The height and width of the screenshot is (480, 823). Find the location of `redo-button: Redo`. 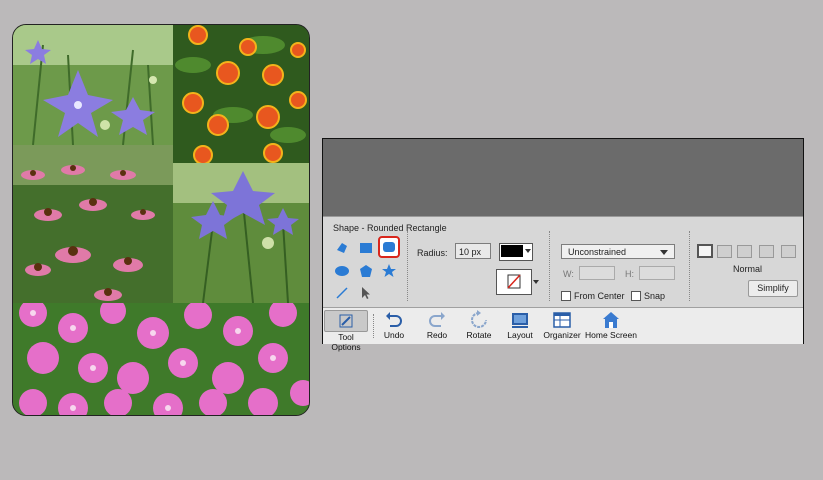

redo-button: Redo is located at coordinates (437, 325).